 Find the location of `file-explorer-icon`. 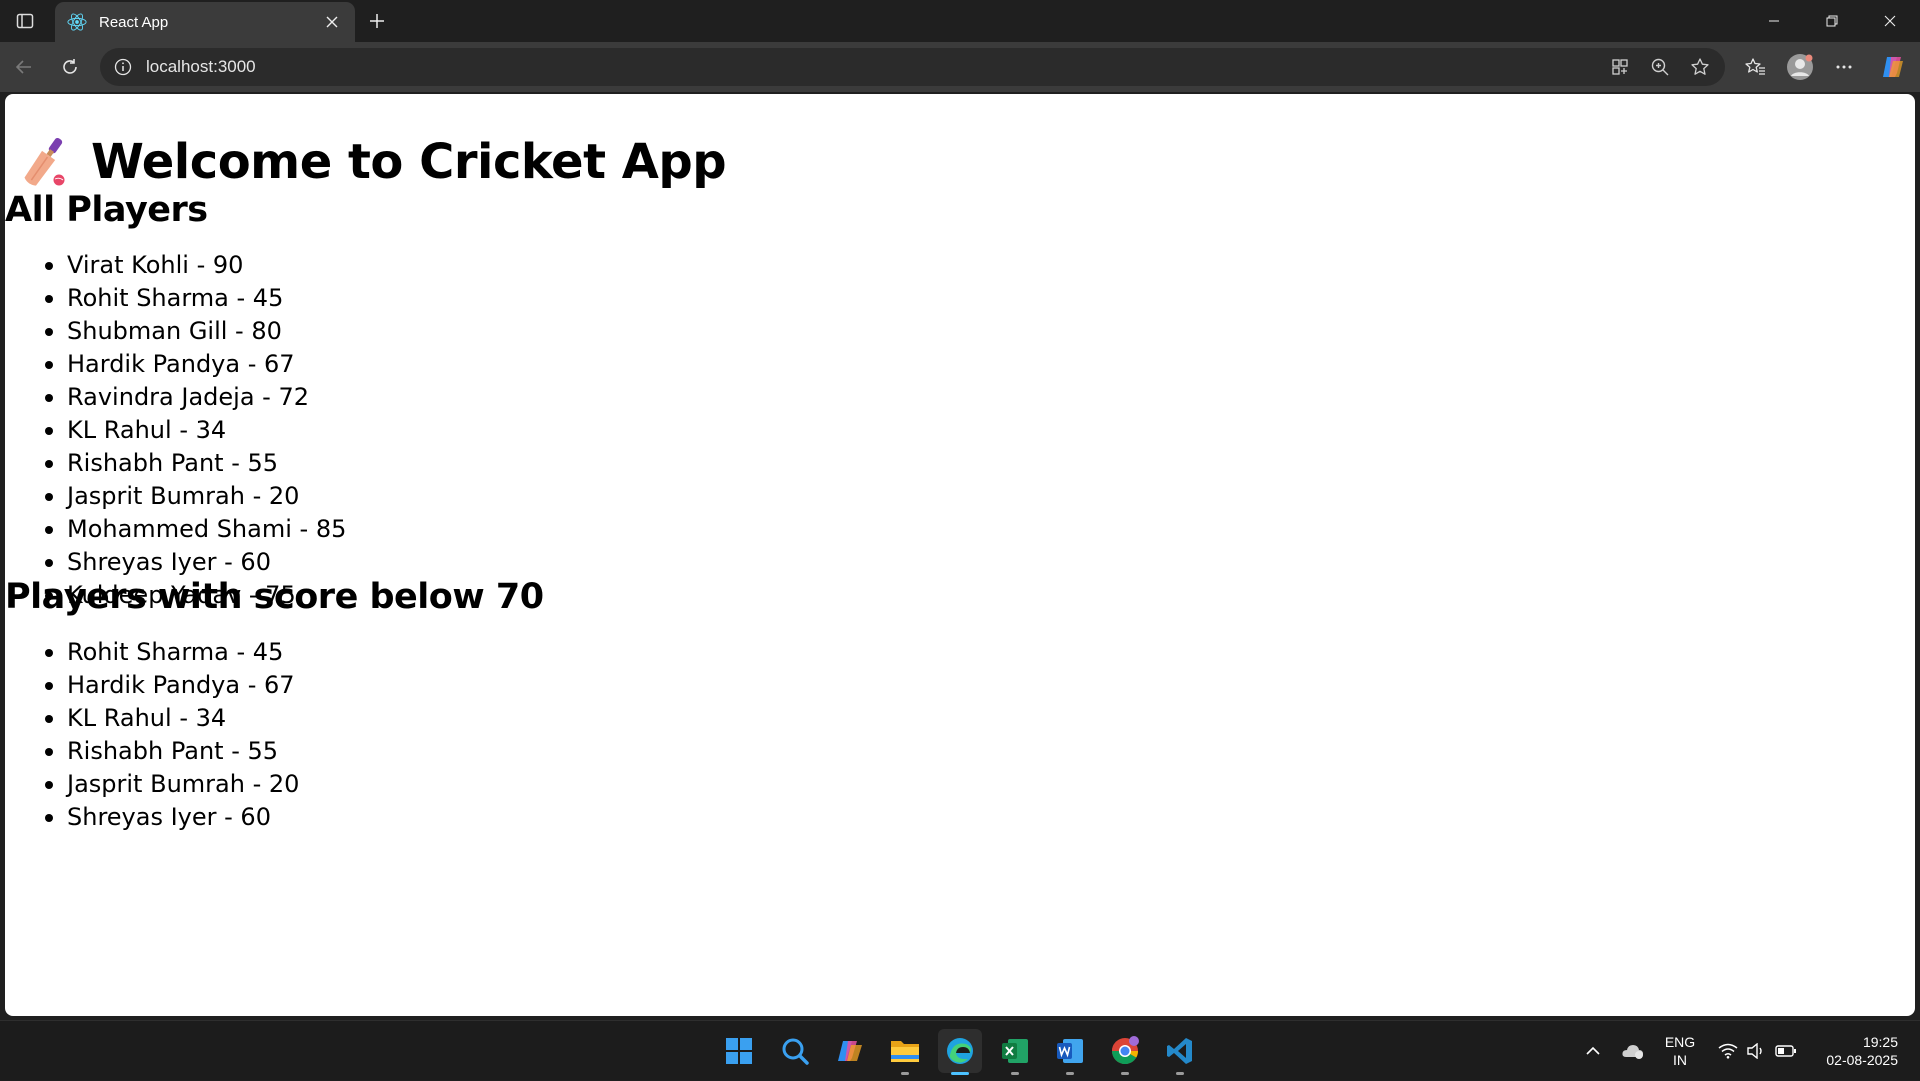

file-explorer-icon is located at coordinates (905, 1052).